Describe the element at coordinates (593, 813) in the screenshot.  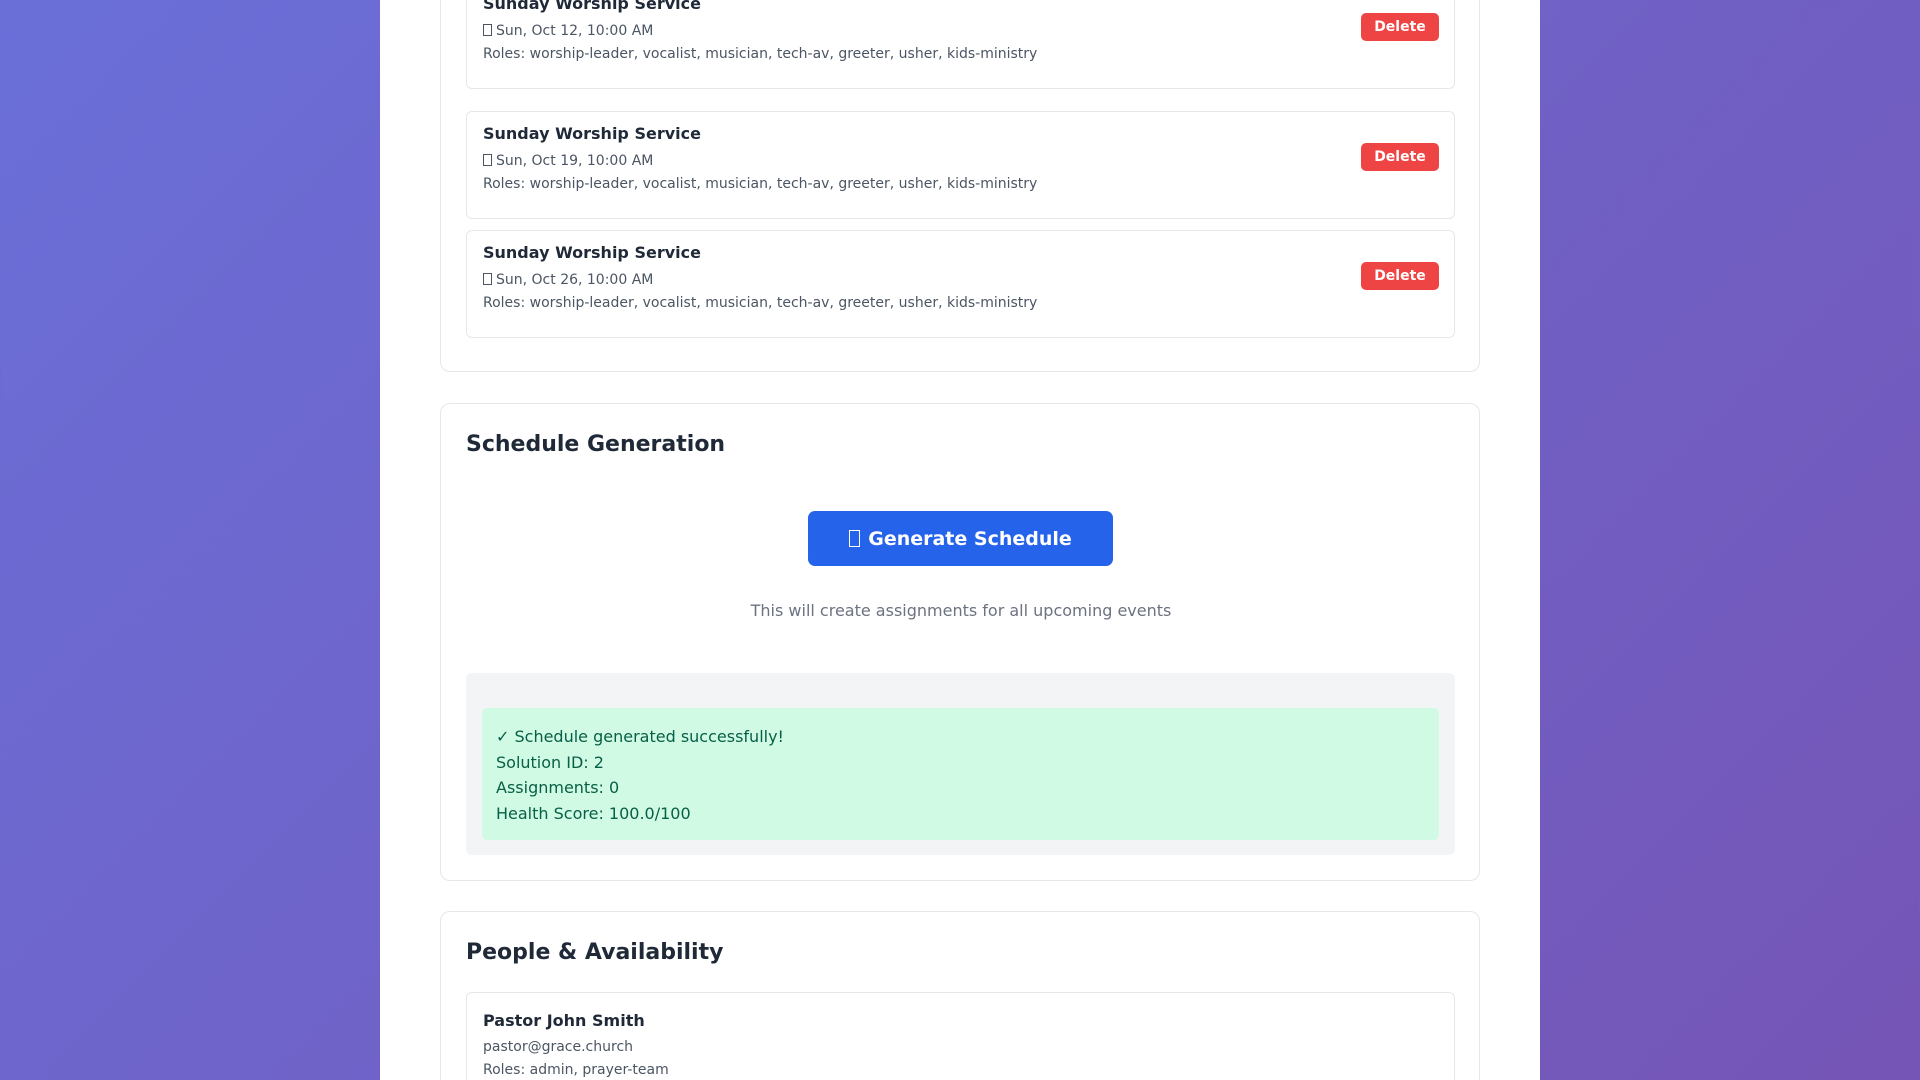
I see `result-health-score: Health Score: 100.0/100` at that location.